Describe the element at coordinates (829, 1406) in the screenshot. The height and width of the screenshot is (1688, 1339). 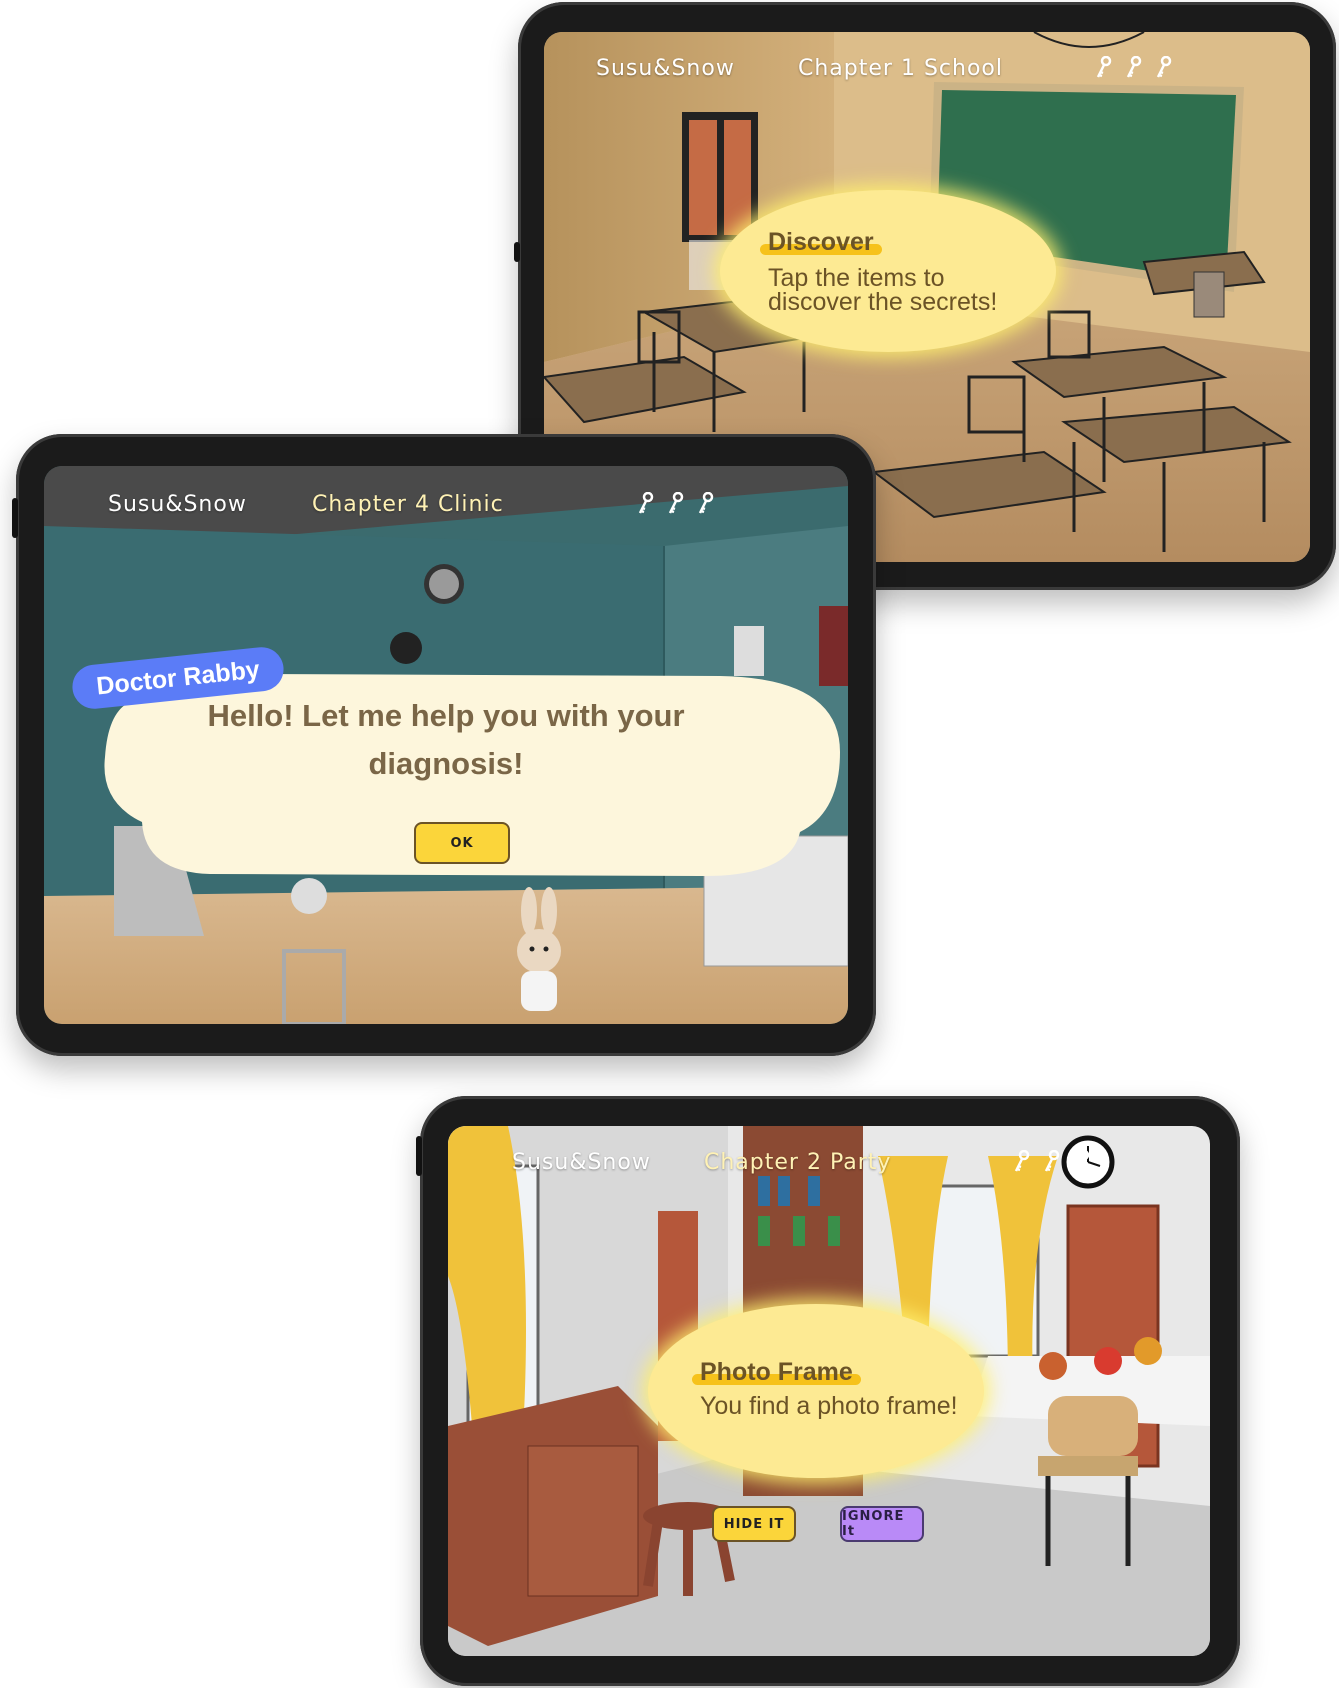
I see `bubble-text: You find a photo frame!` at that location.